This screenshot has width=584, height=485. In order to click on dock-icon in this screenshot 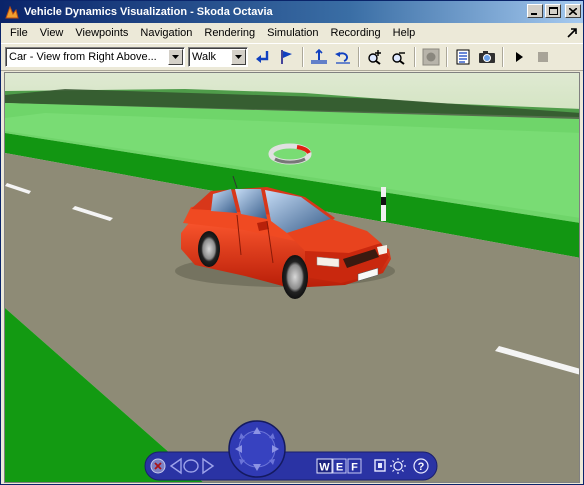, I will do `click(572, 33)`.